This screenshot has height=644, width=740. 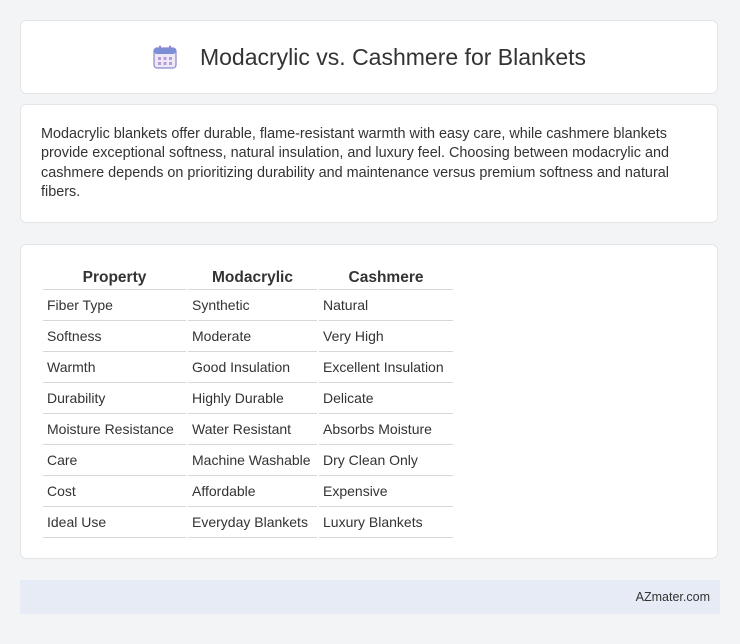 I want to click on table-cell: Machine Washable, so click(x=252, y=460).